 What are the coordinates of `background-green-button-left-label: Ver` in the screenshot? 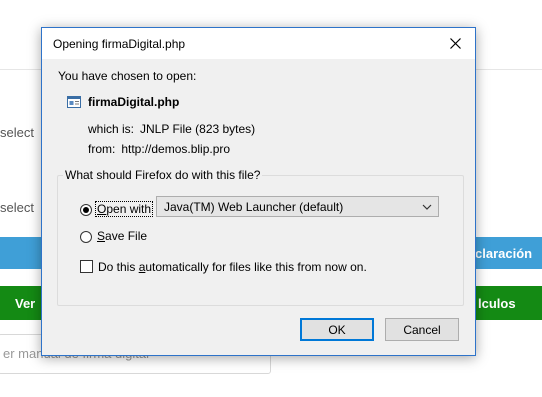 It's located at (25, 303).